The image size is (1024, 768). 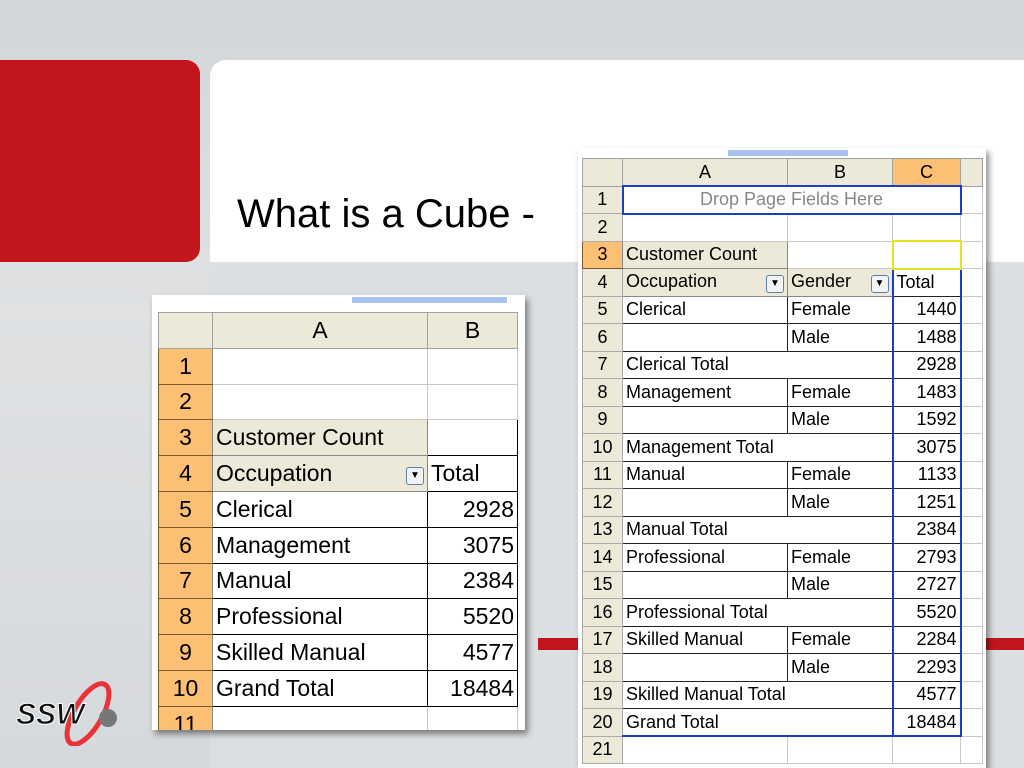 I want to click on cell-a: Grand Total, so click(x=757, y=722).